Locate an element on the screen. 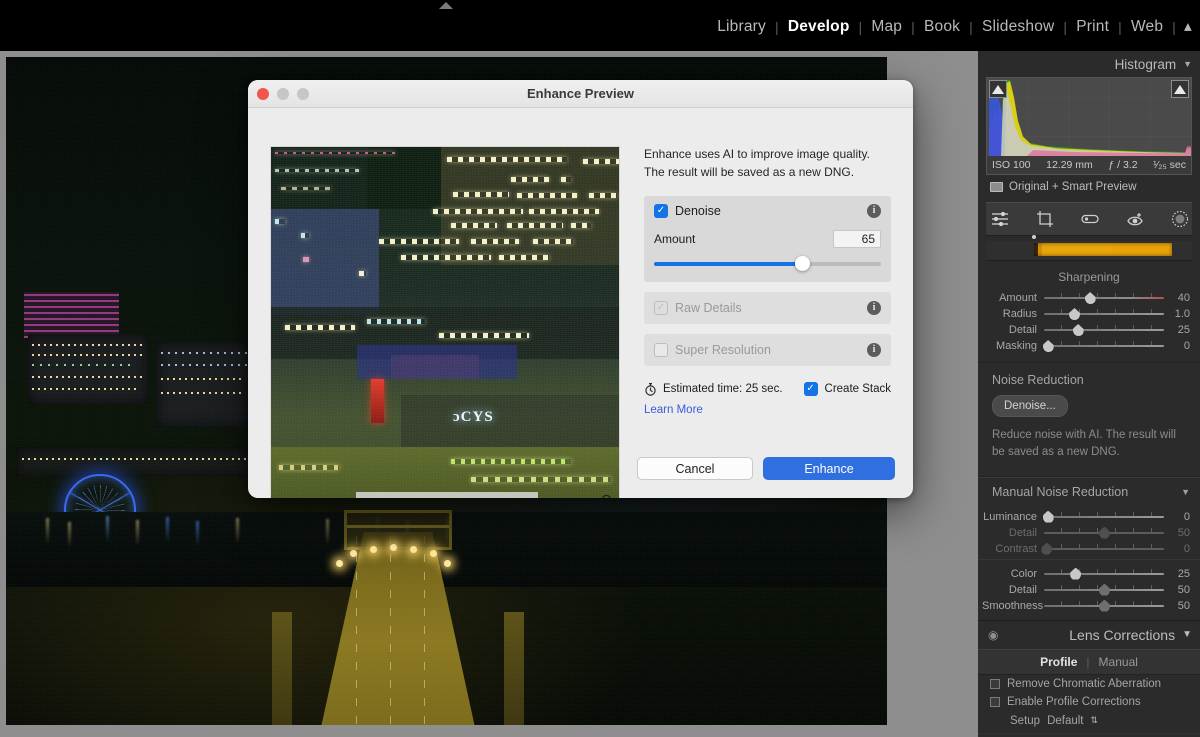 This screenshot has height=737, width=1200. slider-sharpening-radius: Radius 1.0 is located at coordinates (1089, 314).